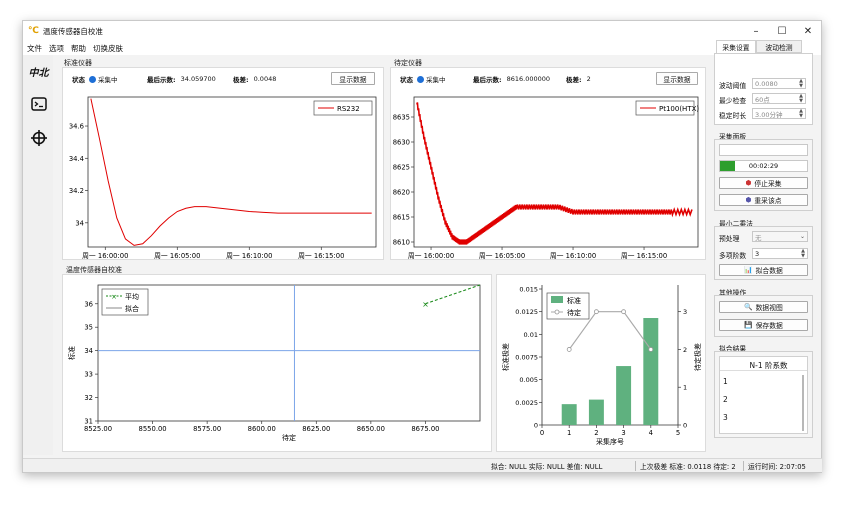  What do you see at coordinates (38, 71) in the screenshot?
I see `school-logo: 中北` at bounding box center [38, 71].